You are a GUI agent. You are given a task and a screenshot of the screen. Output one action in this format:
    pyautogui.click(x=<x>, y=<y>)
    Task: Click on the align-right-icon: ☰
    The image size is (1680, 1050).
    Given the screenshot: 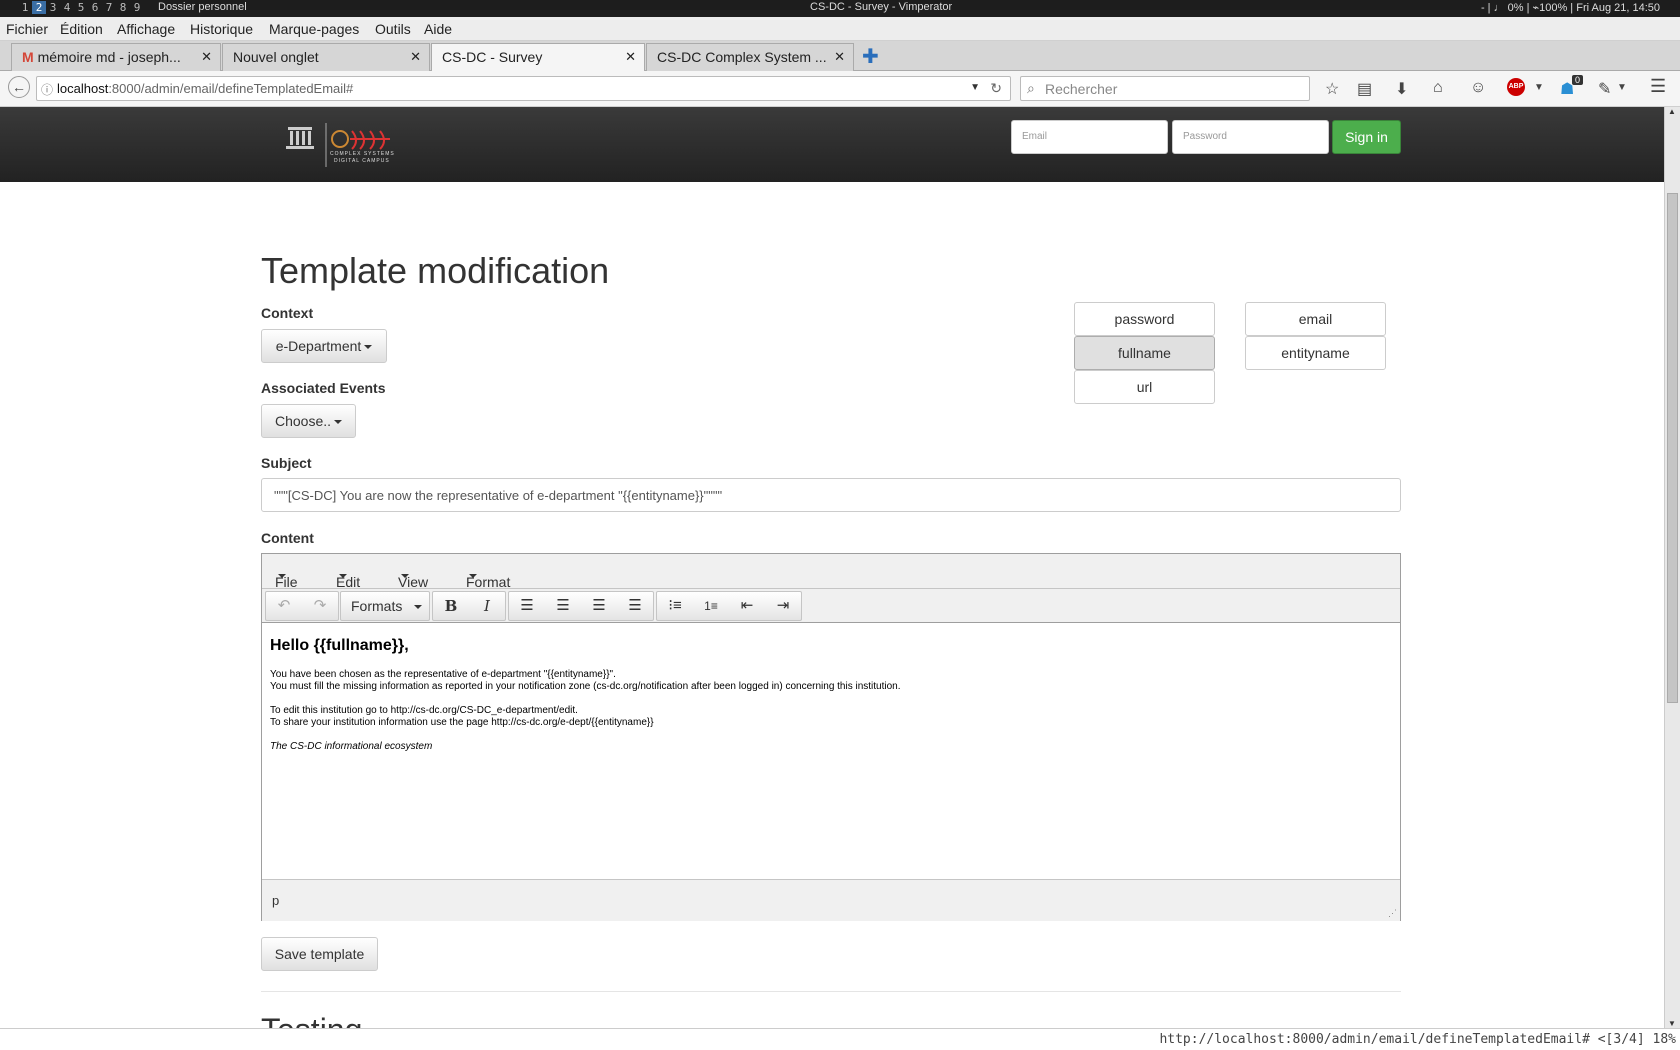 What is the action you would take?
    pyautogui.click(x=599, y=606)
    